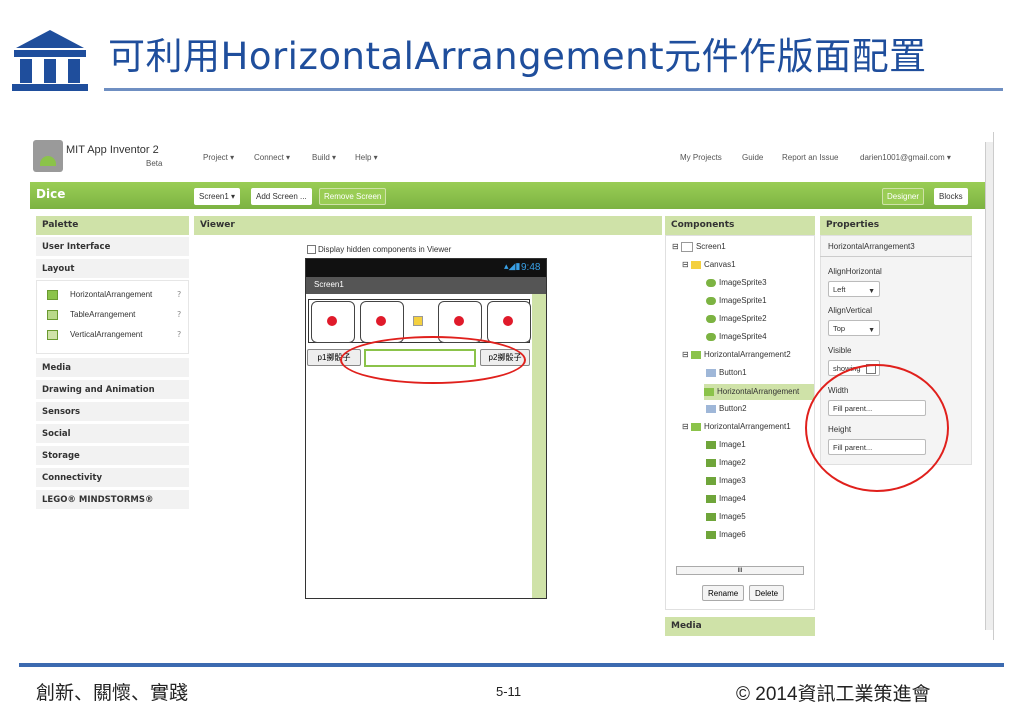 The height and width of the screenshot is (708, 1023). Describe the element at coordinates (311, 250) in the screenshot. I see `checkbox-icon` at that location.